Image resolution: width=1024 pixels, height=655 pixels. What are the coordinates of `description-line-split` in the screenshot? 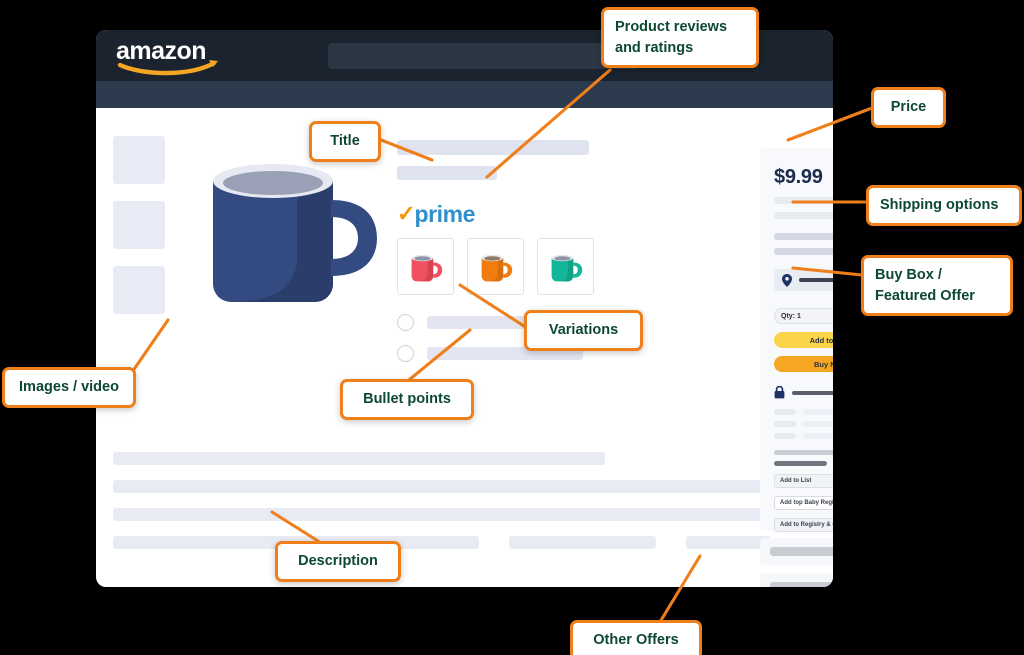 It's located at (464, 550).